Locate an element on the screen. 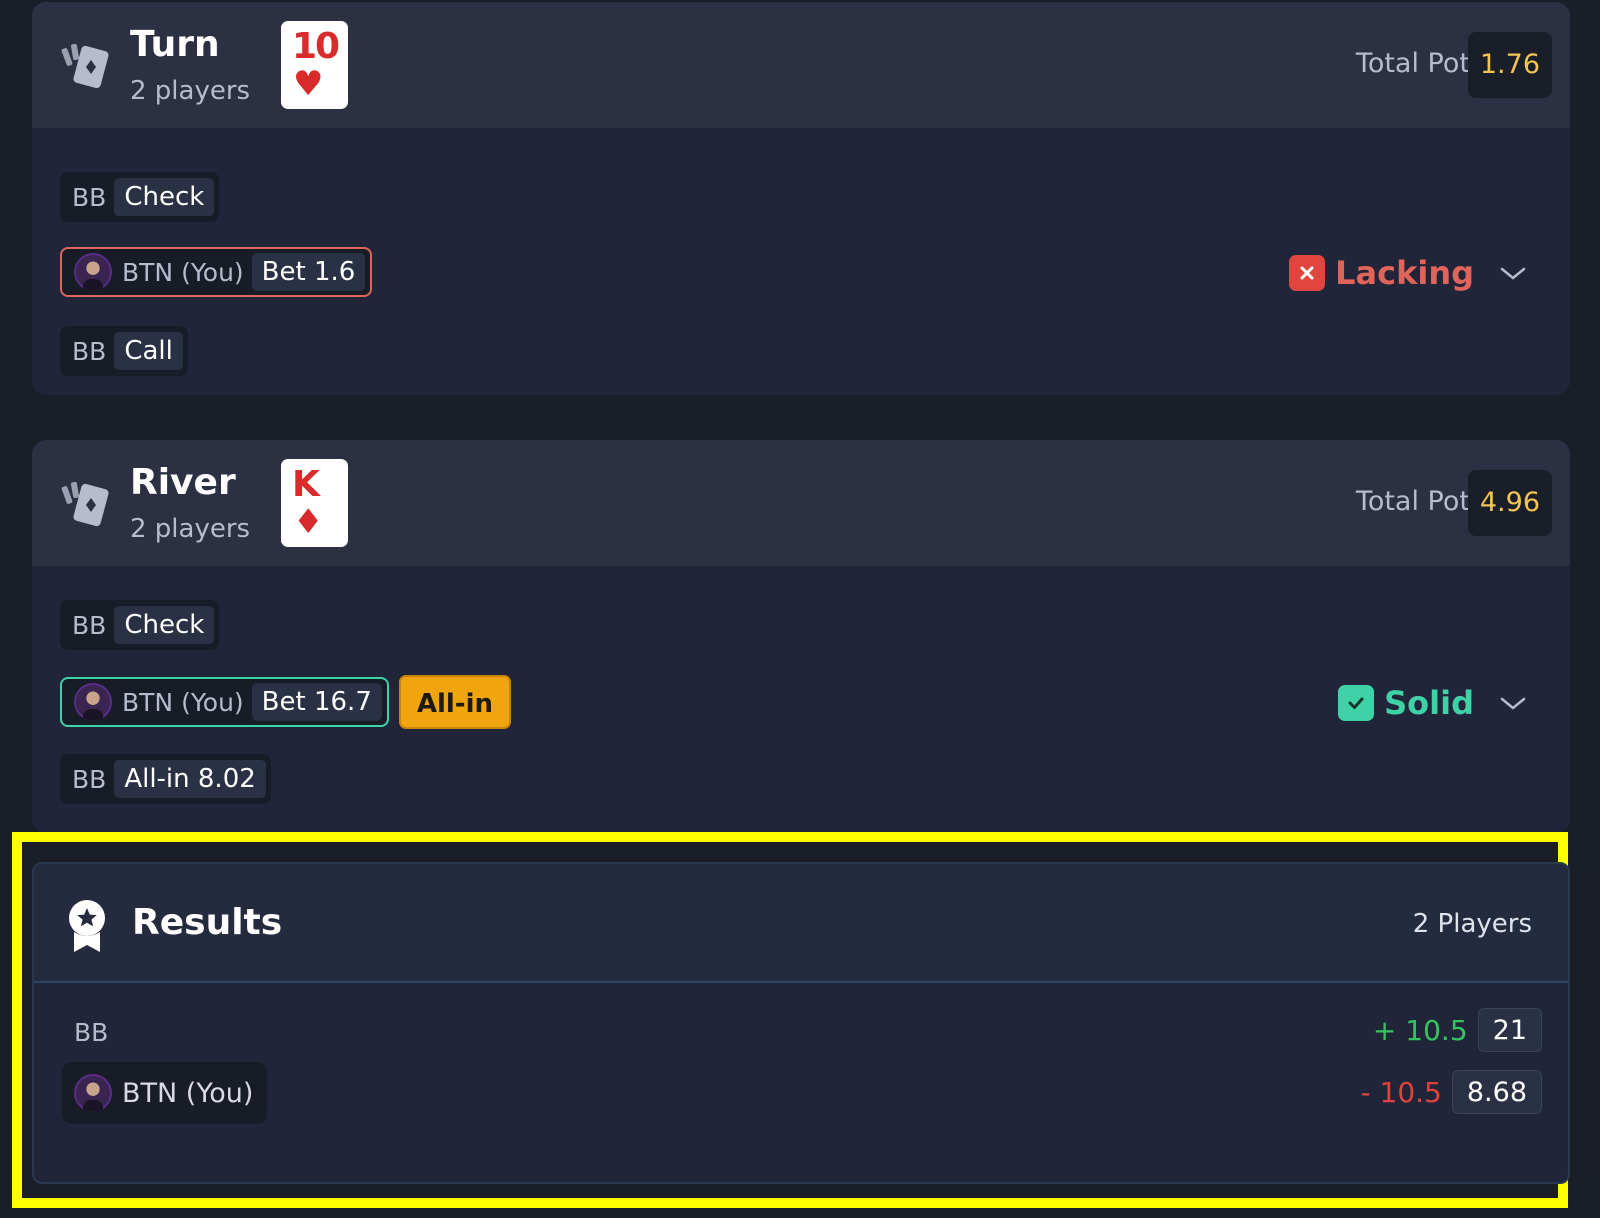 This screenshot has height=1218, width=1600. action-row-hero: BTN (You) Bet 16.7 All-in is located at coordinates (286, 702).